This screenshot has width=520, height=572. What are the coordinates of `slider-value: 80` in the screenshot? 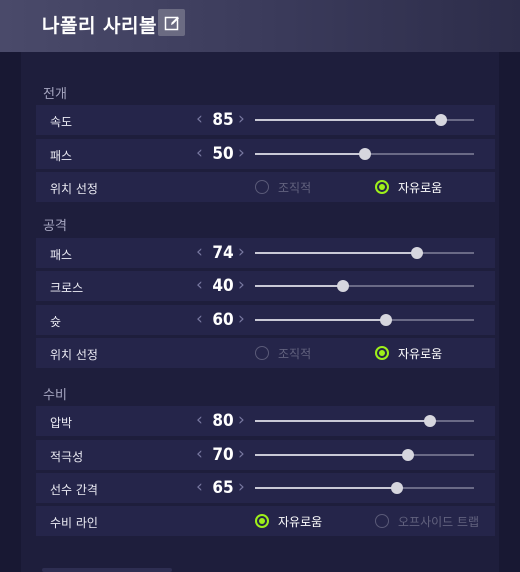 It's located at (223, 421).